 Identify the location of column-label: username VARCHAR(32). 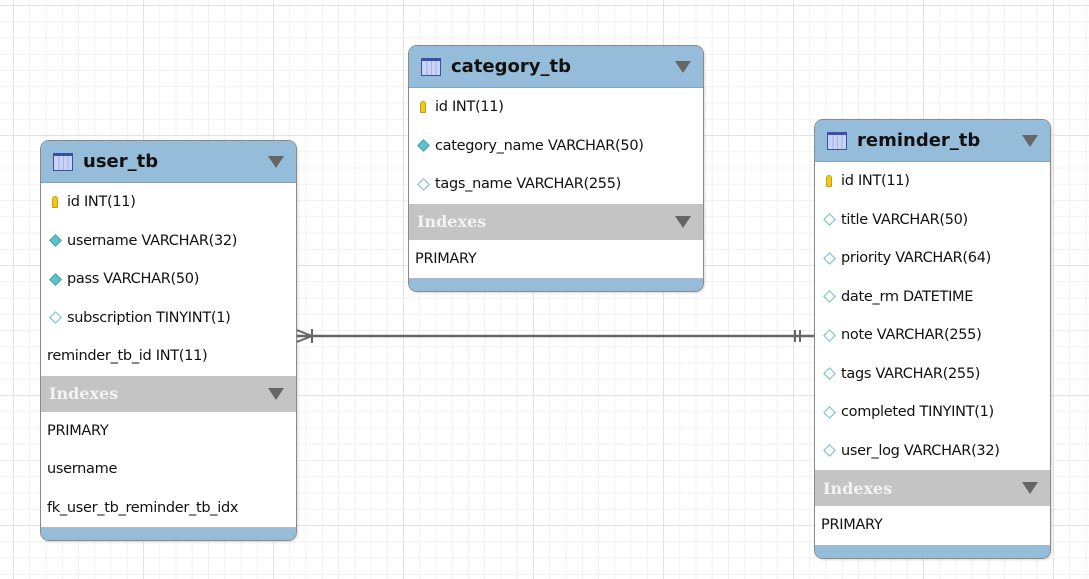
(152, 240).